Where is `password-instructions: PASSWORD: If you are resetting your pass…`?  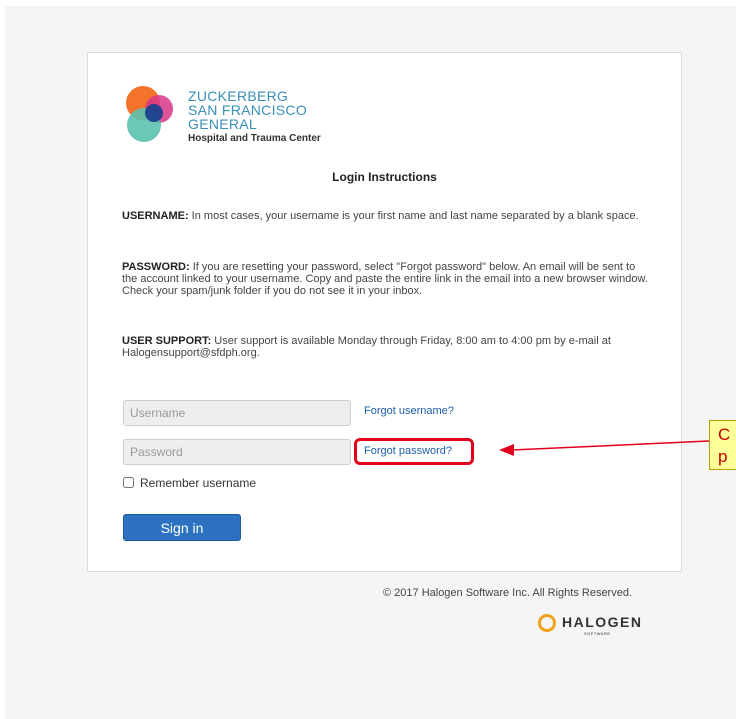
password-instructions: PASSWORD: If you are resetting your pass… is located at coordinates (387, 279).